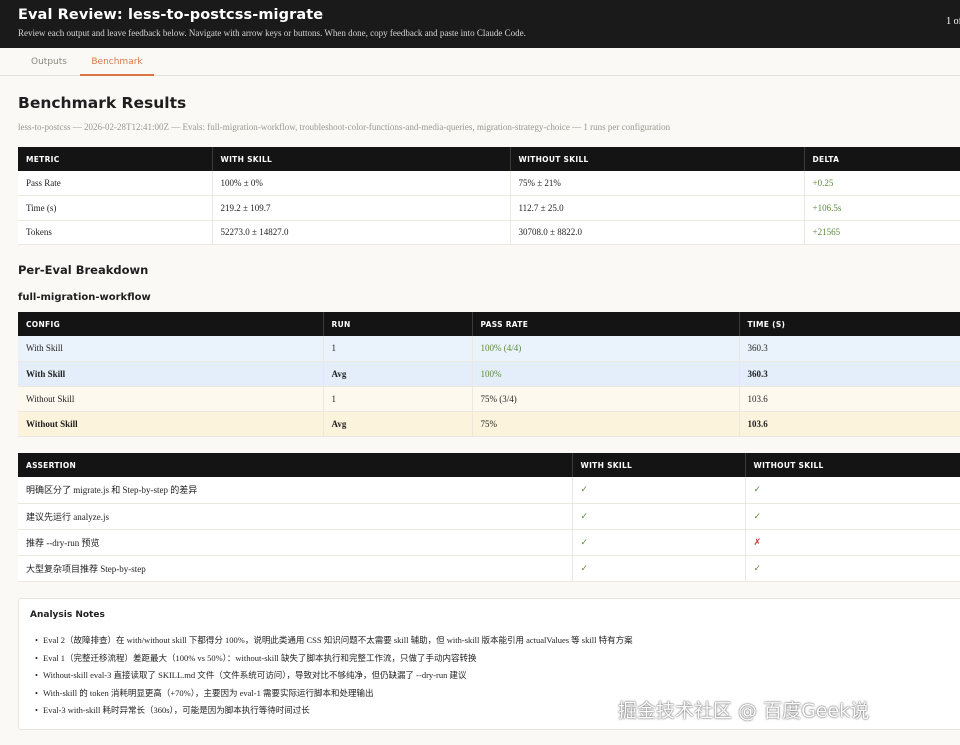 The width and height of the screenshot is (960, 745). Describe the element at coordinates (67, 615) in the screenshot. I see `analysis-notes-title: Analysis Notes` at that location.